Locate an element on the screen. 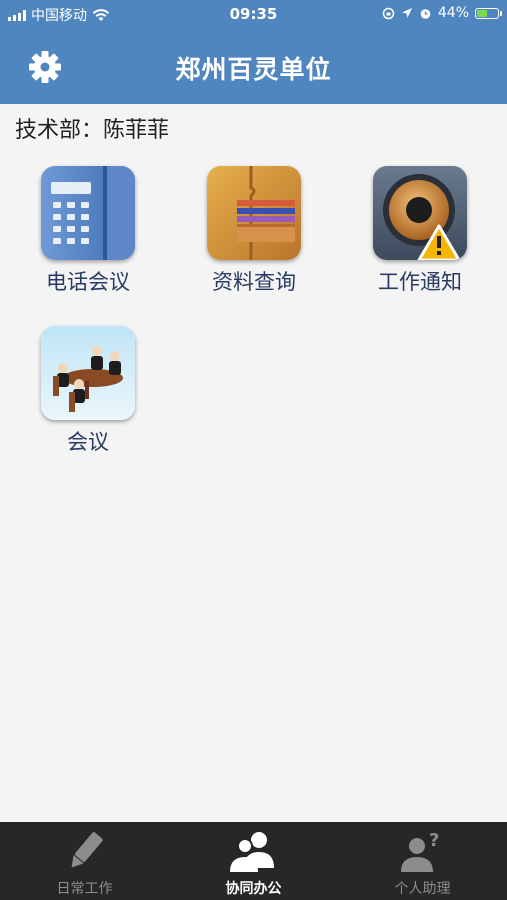 The height and width of the screenshot is (900, 507). battery-icon is located at coordinates (488, 13).